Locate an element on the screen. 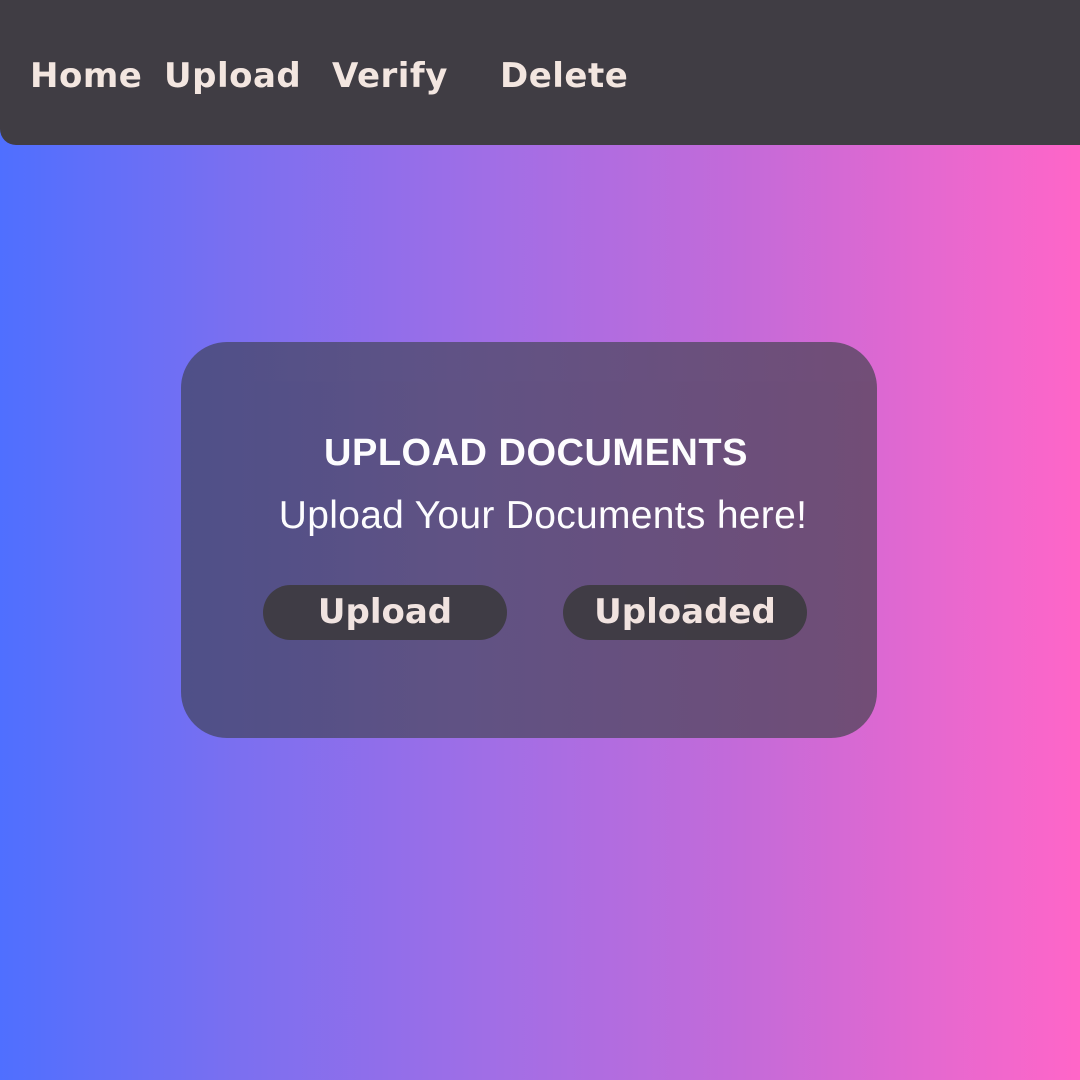  nav-verify-link: Verify is located at coordinates (390, 76).